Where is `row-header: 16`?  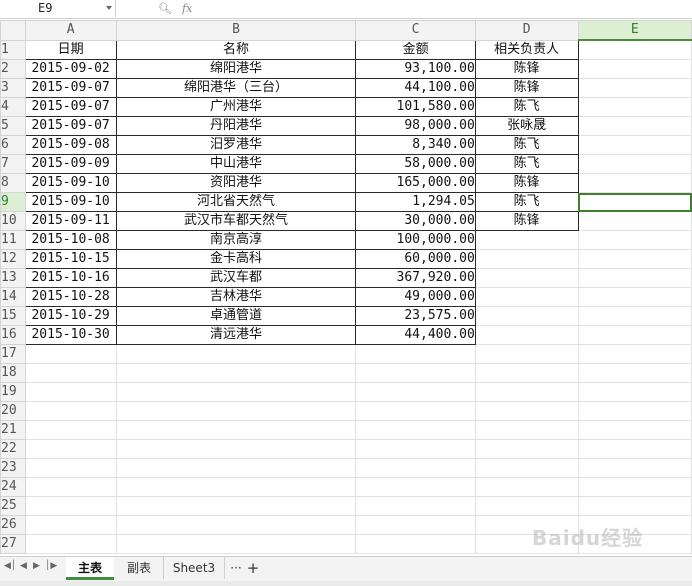 row-header: 16 is located at coordinates (13, 335).